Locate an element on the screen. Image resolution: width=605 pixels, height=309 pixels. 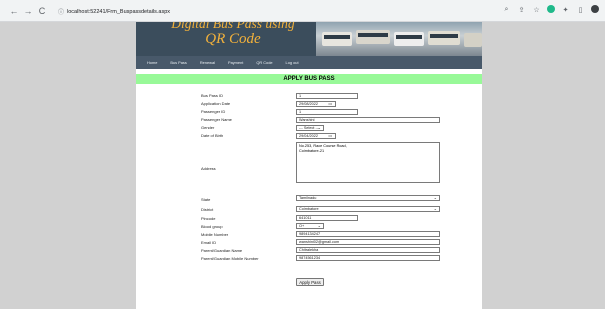
arrow-left-icon: ← is located at coordinates (14, 11).